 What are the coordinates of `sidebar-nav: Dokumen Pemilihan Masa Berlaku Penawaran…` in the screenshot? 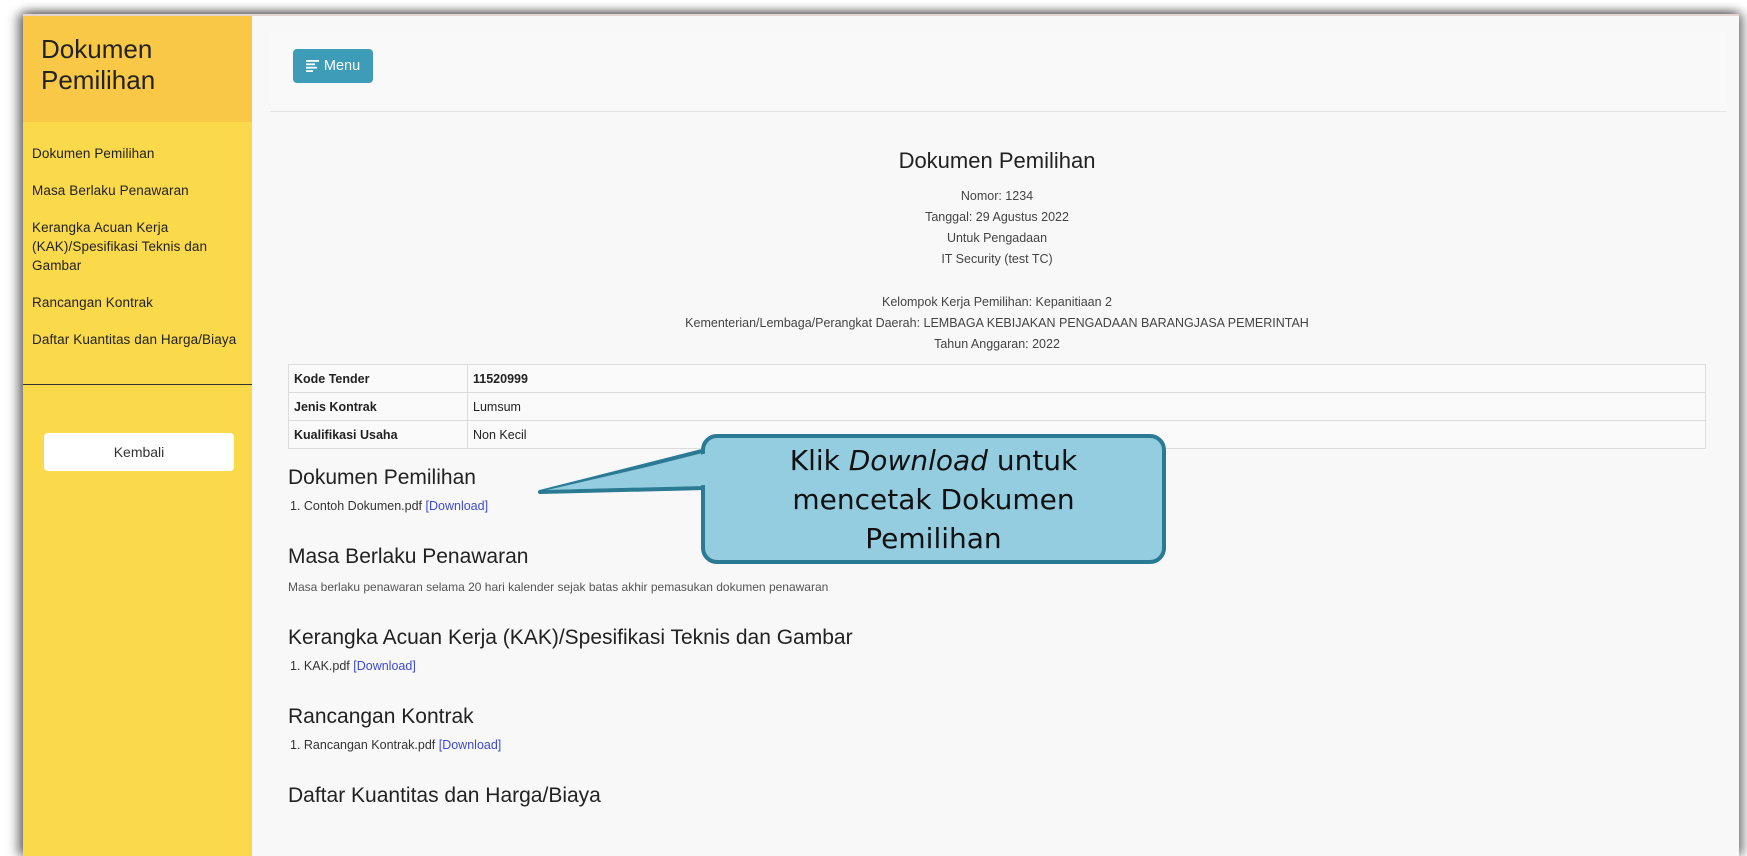 It's located at (137, 235).